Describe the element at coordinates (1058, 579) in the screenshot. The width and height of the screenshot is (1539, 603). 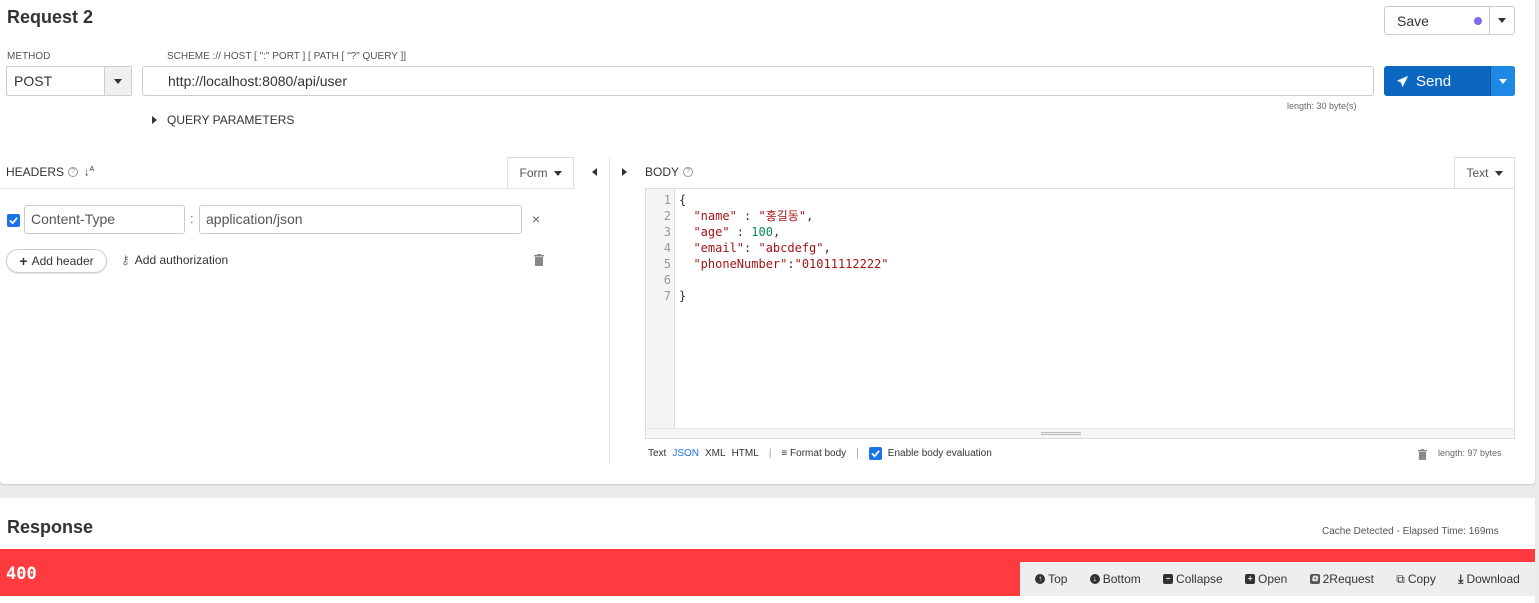
I see `top-label: Top` at that location.